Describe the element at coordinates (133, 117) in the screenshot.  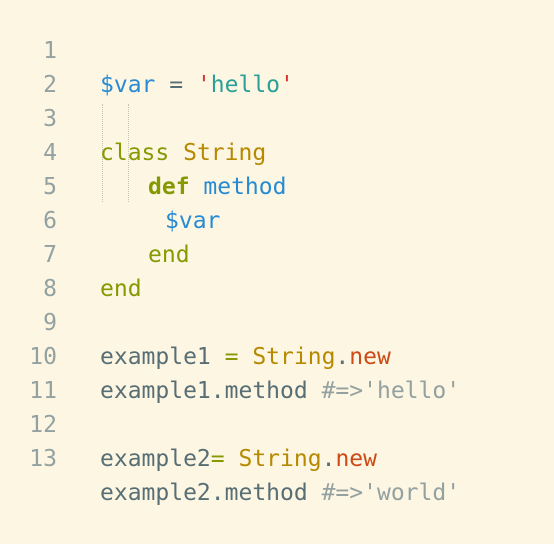
I see `code-line-3: 3 class String` at that location.